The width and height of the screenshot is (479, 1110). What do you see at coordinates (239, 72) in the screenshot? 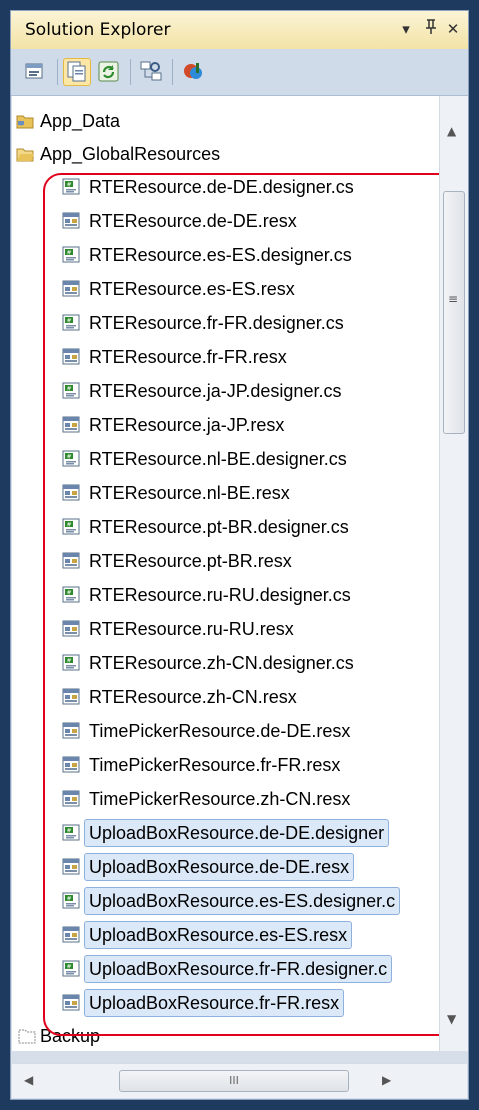
I see `panel-toolbar` at bounding box center [239, 72].